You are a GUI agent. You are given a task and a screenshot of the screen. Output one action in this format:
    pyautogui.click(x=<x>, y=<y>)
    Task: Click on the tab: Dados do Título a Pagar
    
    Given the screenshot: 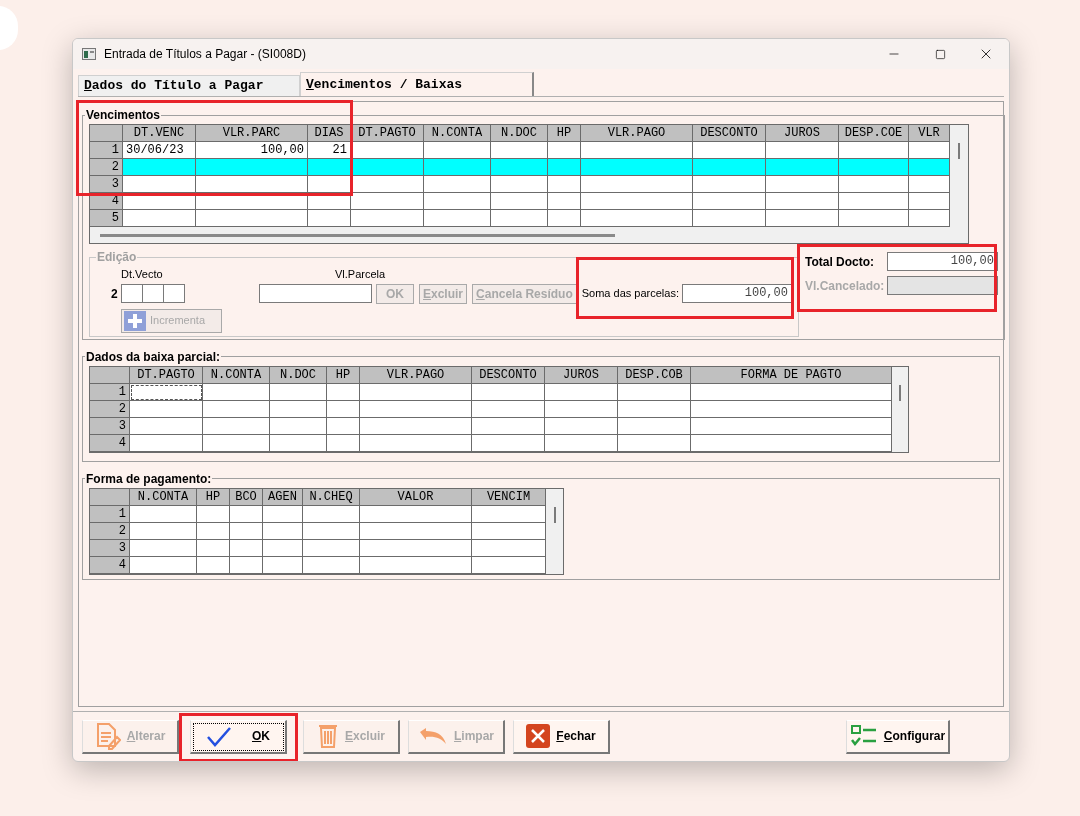 What is the action you would take?
    pyautogui.click(x=189, y=85)
    